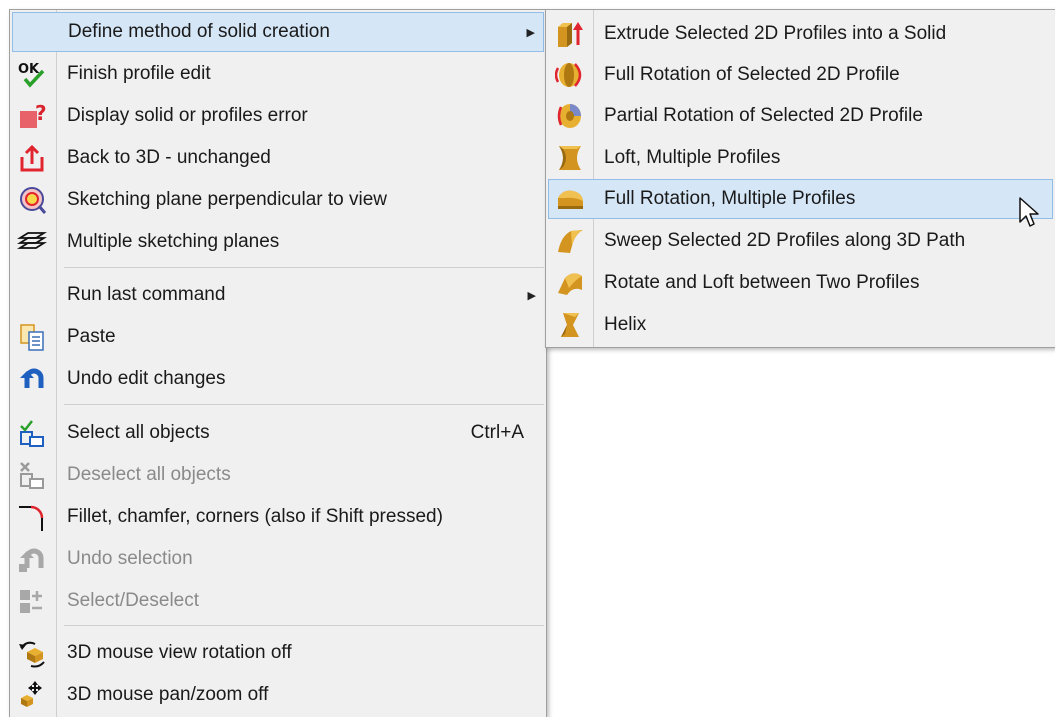 This screenshot has width=1055, height=717. I want to click on menu-item-label: Display solid or profiles error, so click(187, 115).